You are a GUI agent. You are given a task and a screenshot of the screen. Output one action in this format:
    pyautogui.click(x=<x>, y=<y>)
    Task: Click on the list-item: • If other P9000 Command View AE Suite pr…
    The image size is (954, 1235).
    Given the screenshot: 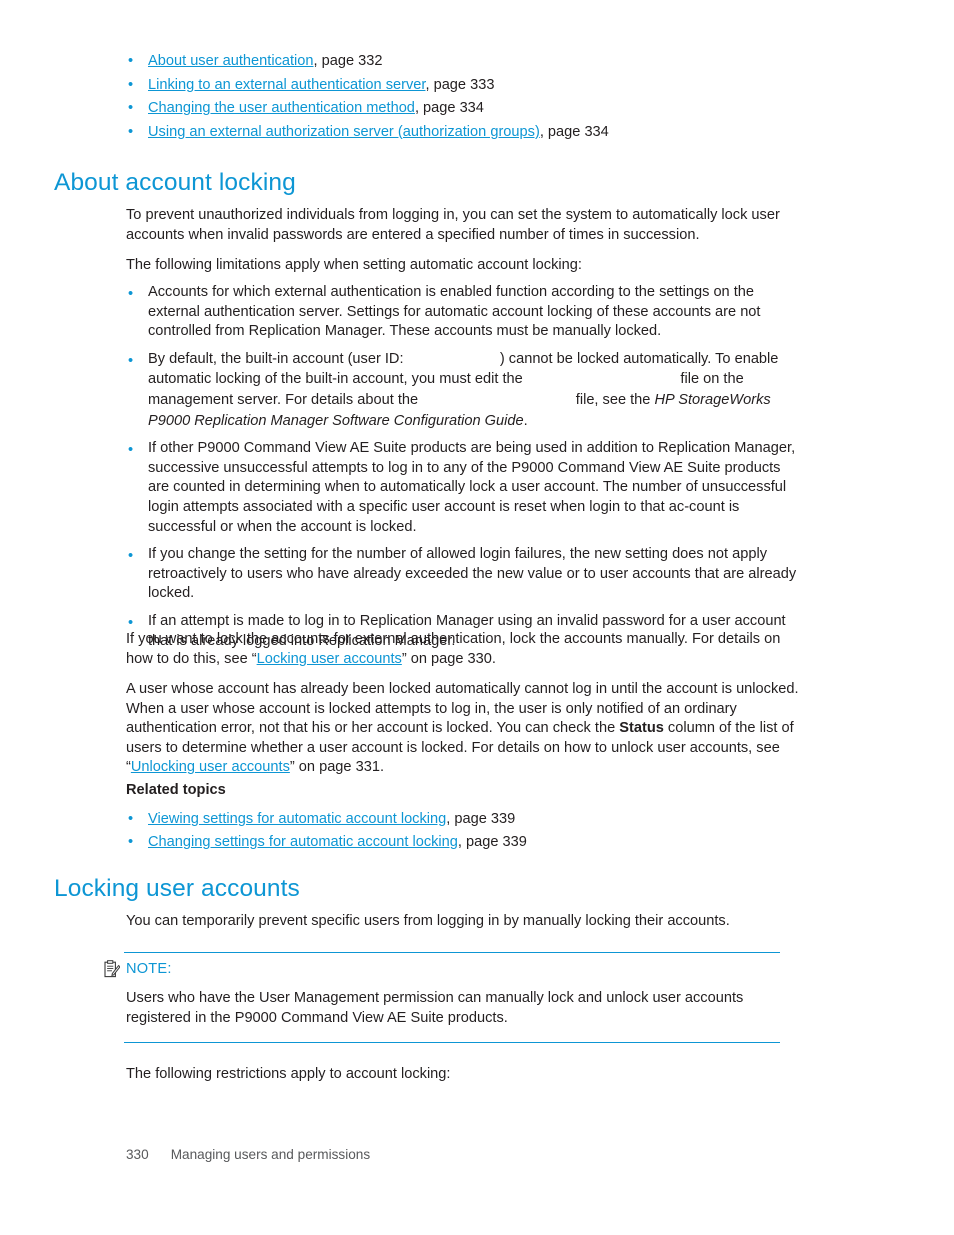 What is the action you would take?
    pyautogui.click(x=466, y=488)
    